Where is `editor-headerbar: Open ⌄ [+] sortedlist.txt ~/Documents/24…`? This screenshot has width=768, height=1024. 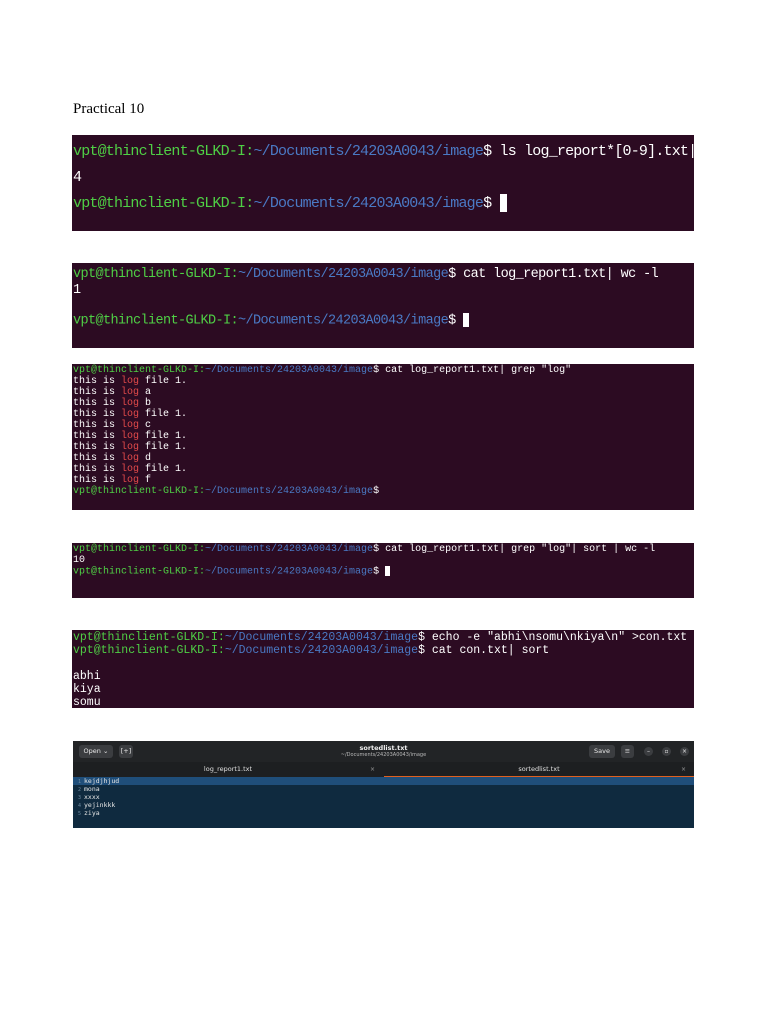
editor-headerbar: Open ⌄ [+] sortedlist.txt ~/Documents/24… is located at coordinates (383, 751).